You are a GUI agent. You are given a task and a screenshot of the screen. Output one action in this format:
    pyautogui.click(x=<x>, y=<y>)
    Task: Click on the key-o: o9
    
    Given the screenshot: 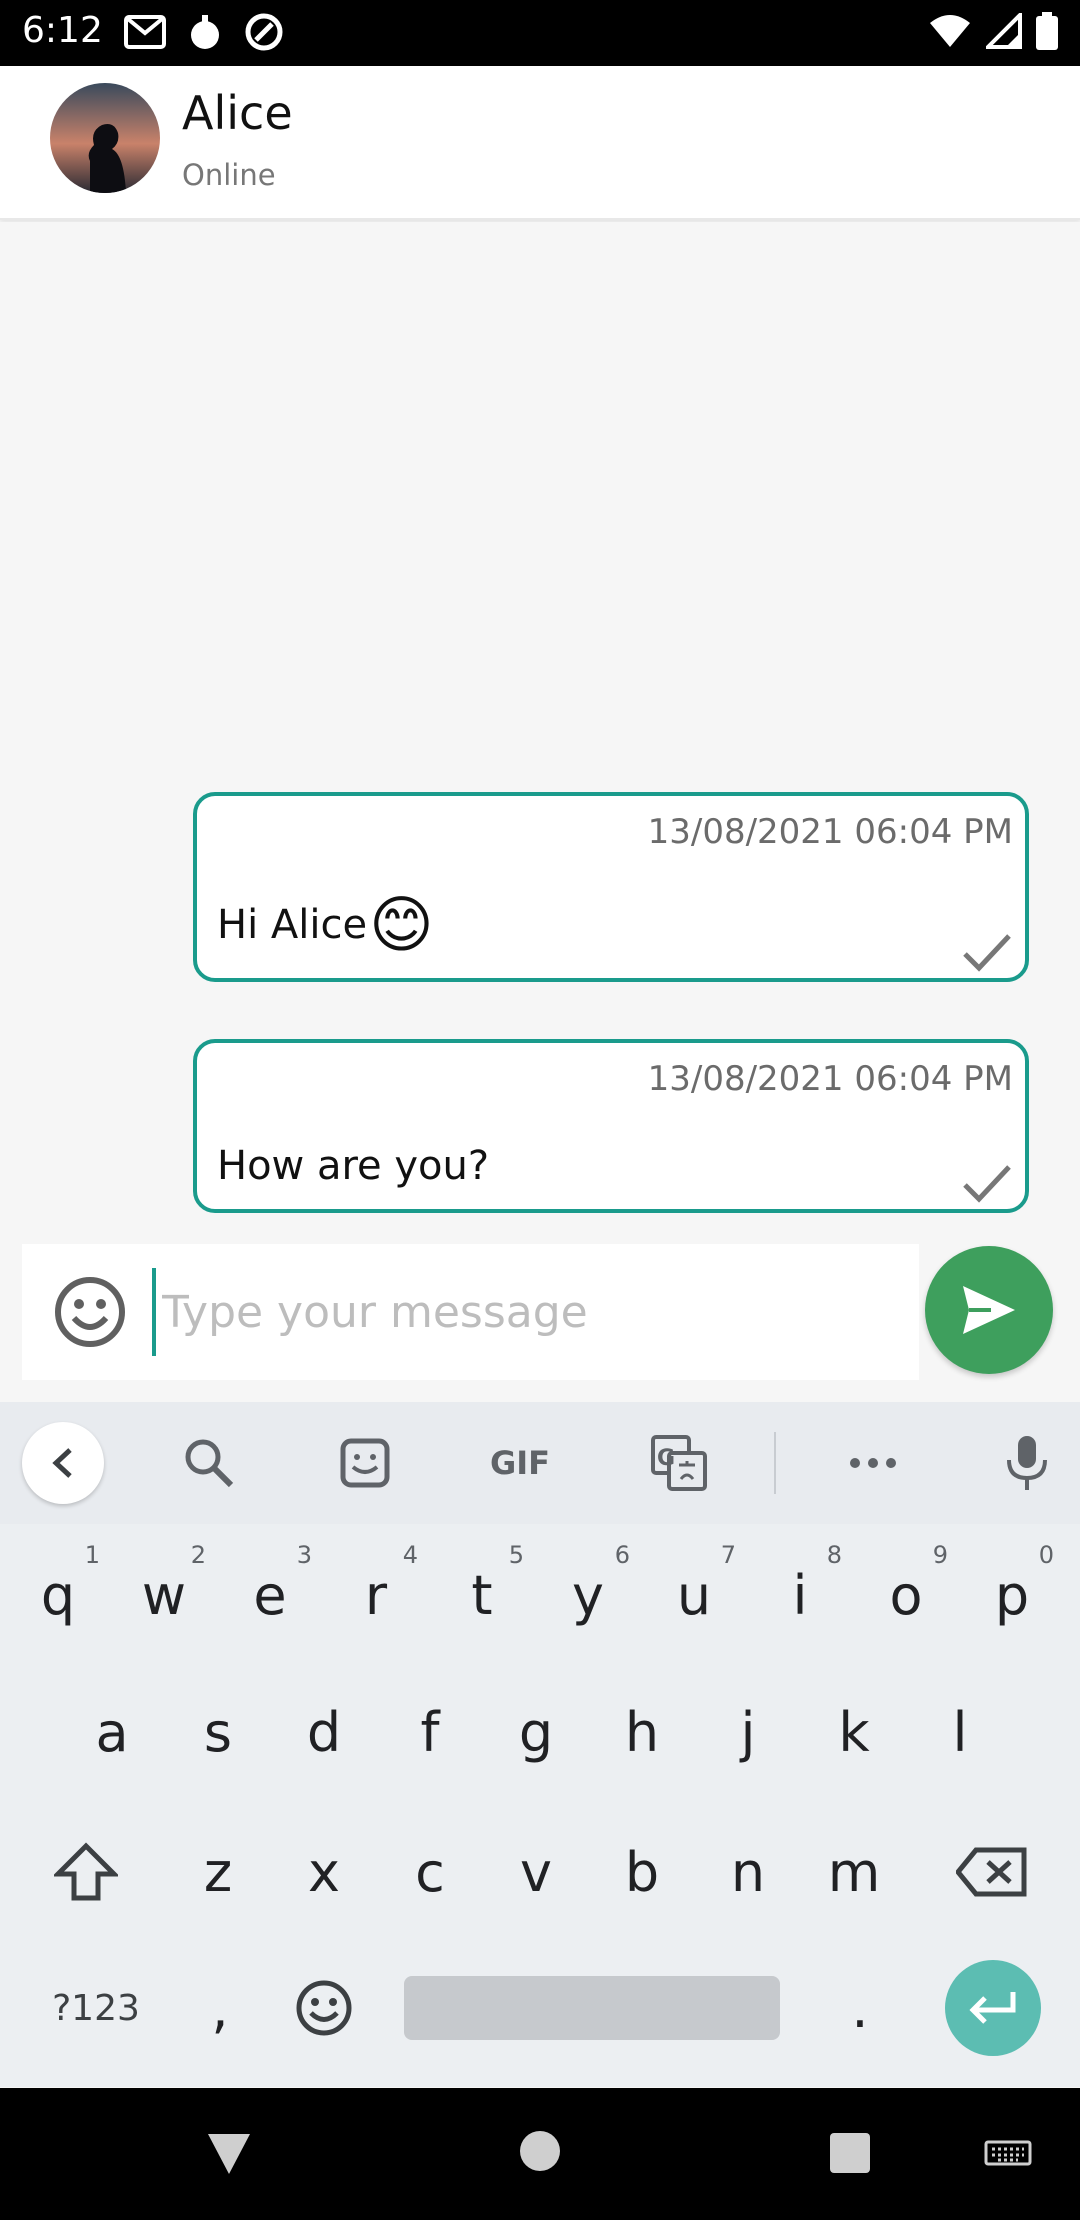 What is the action you would take?
    pyautogui.click(x=906, y=1595)
    